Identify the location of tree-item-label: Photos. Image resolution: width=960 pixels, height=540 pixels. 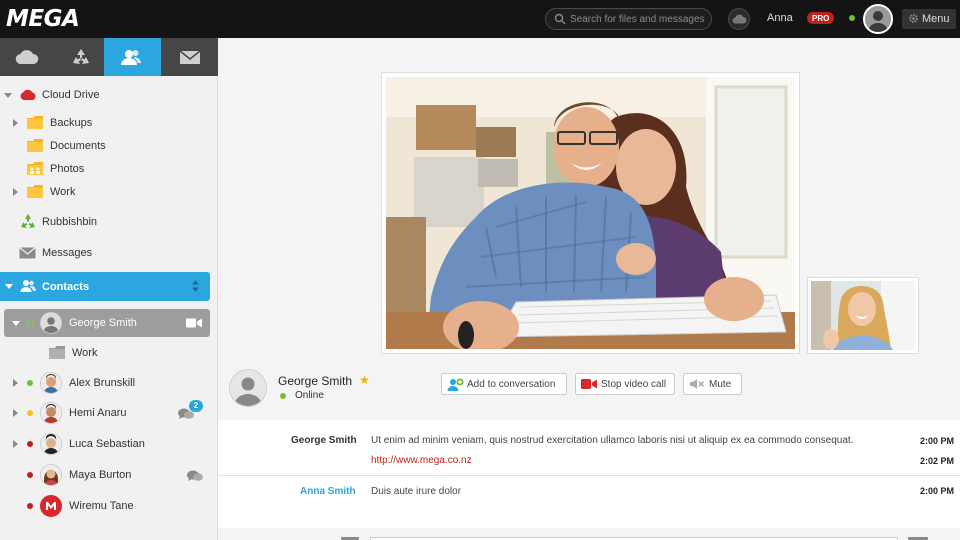
(67, 169).